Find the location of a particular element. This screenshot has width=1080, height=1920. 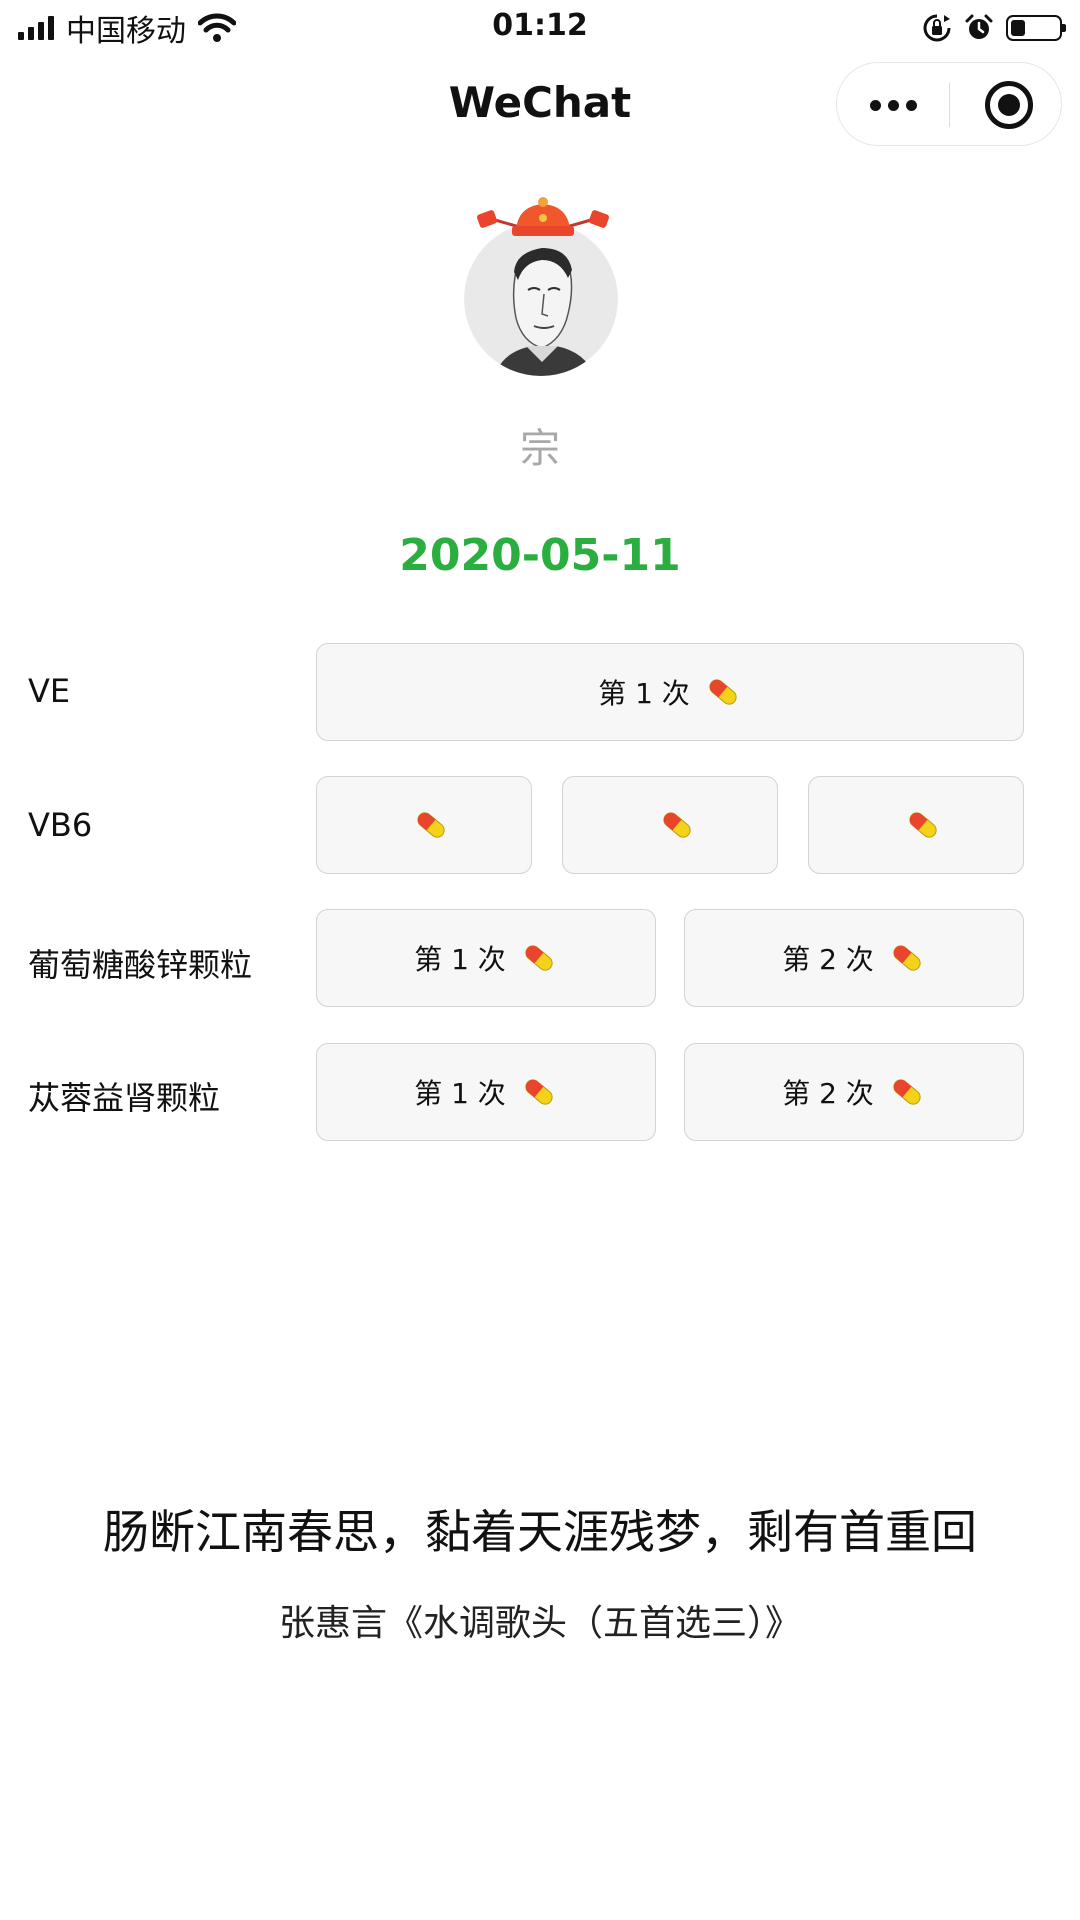

hat-icon is located at coordinates (543, 216).